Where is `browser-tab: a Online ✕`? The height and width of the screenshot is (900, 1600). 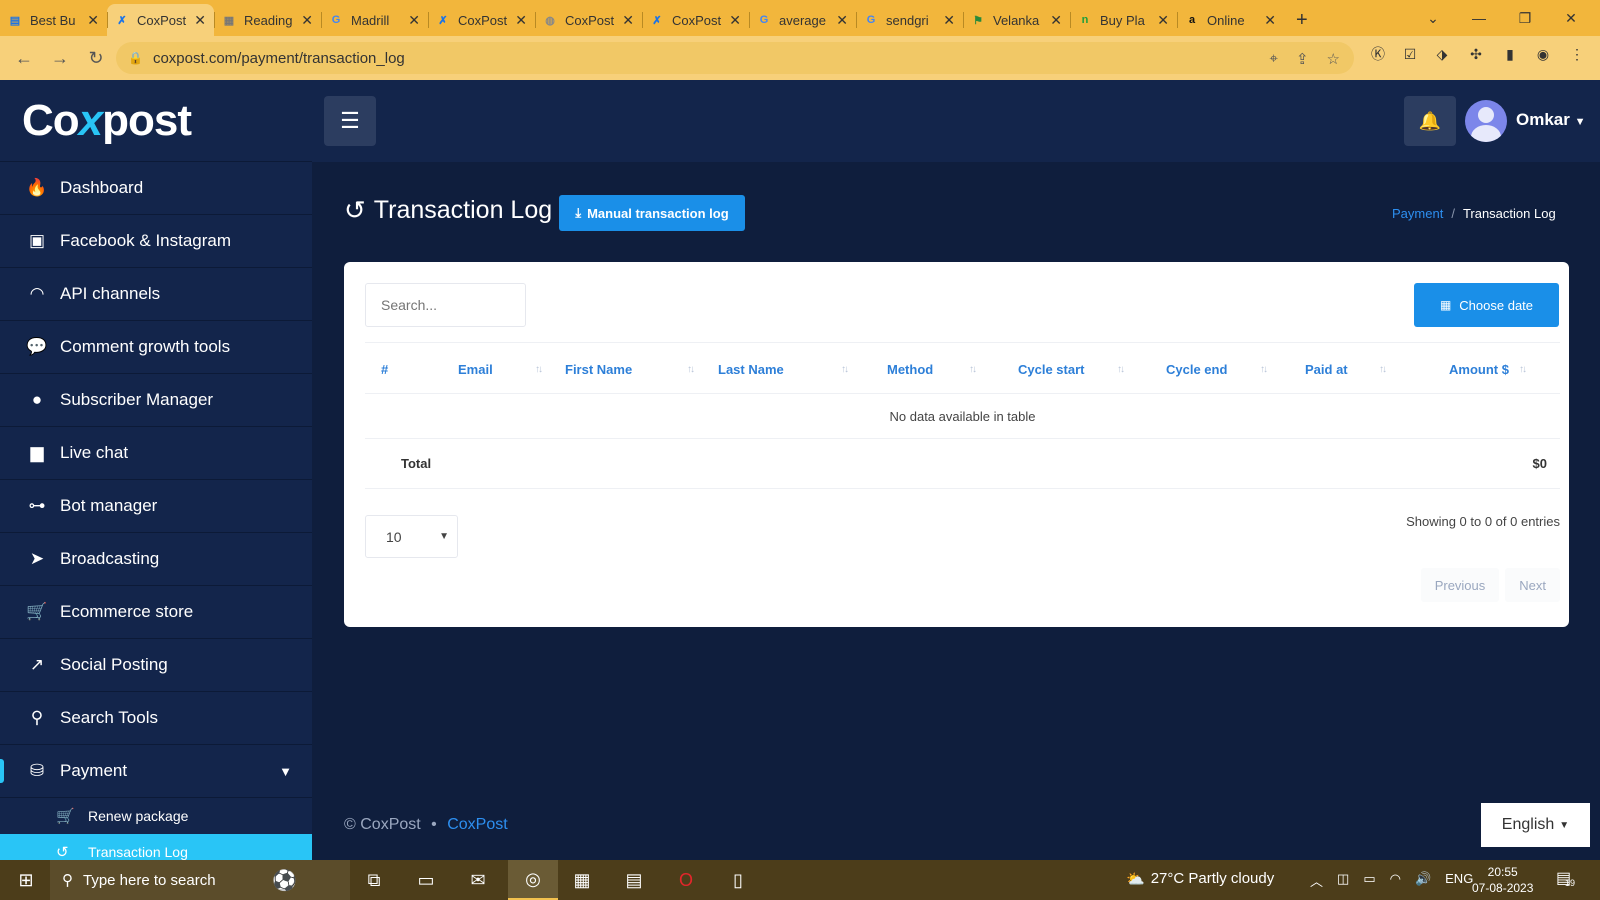
browser-tab: a Online ✕ is located at coordinates (1230, 20).